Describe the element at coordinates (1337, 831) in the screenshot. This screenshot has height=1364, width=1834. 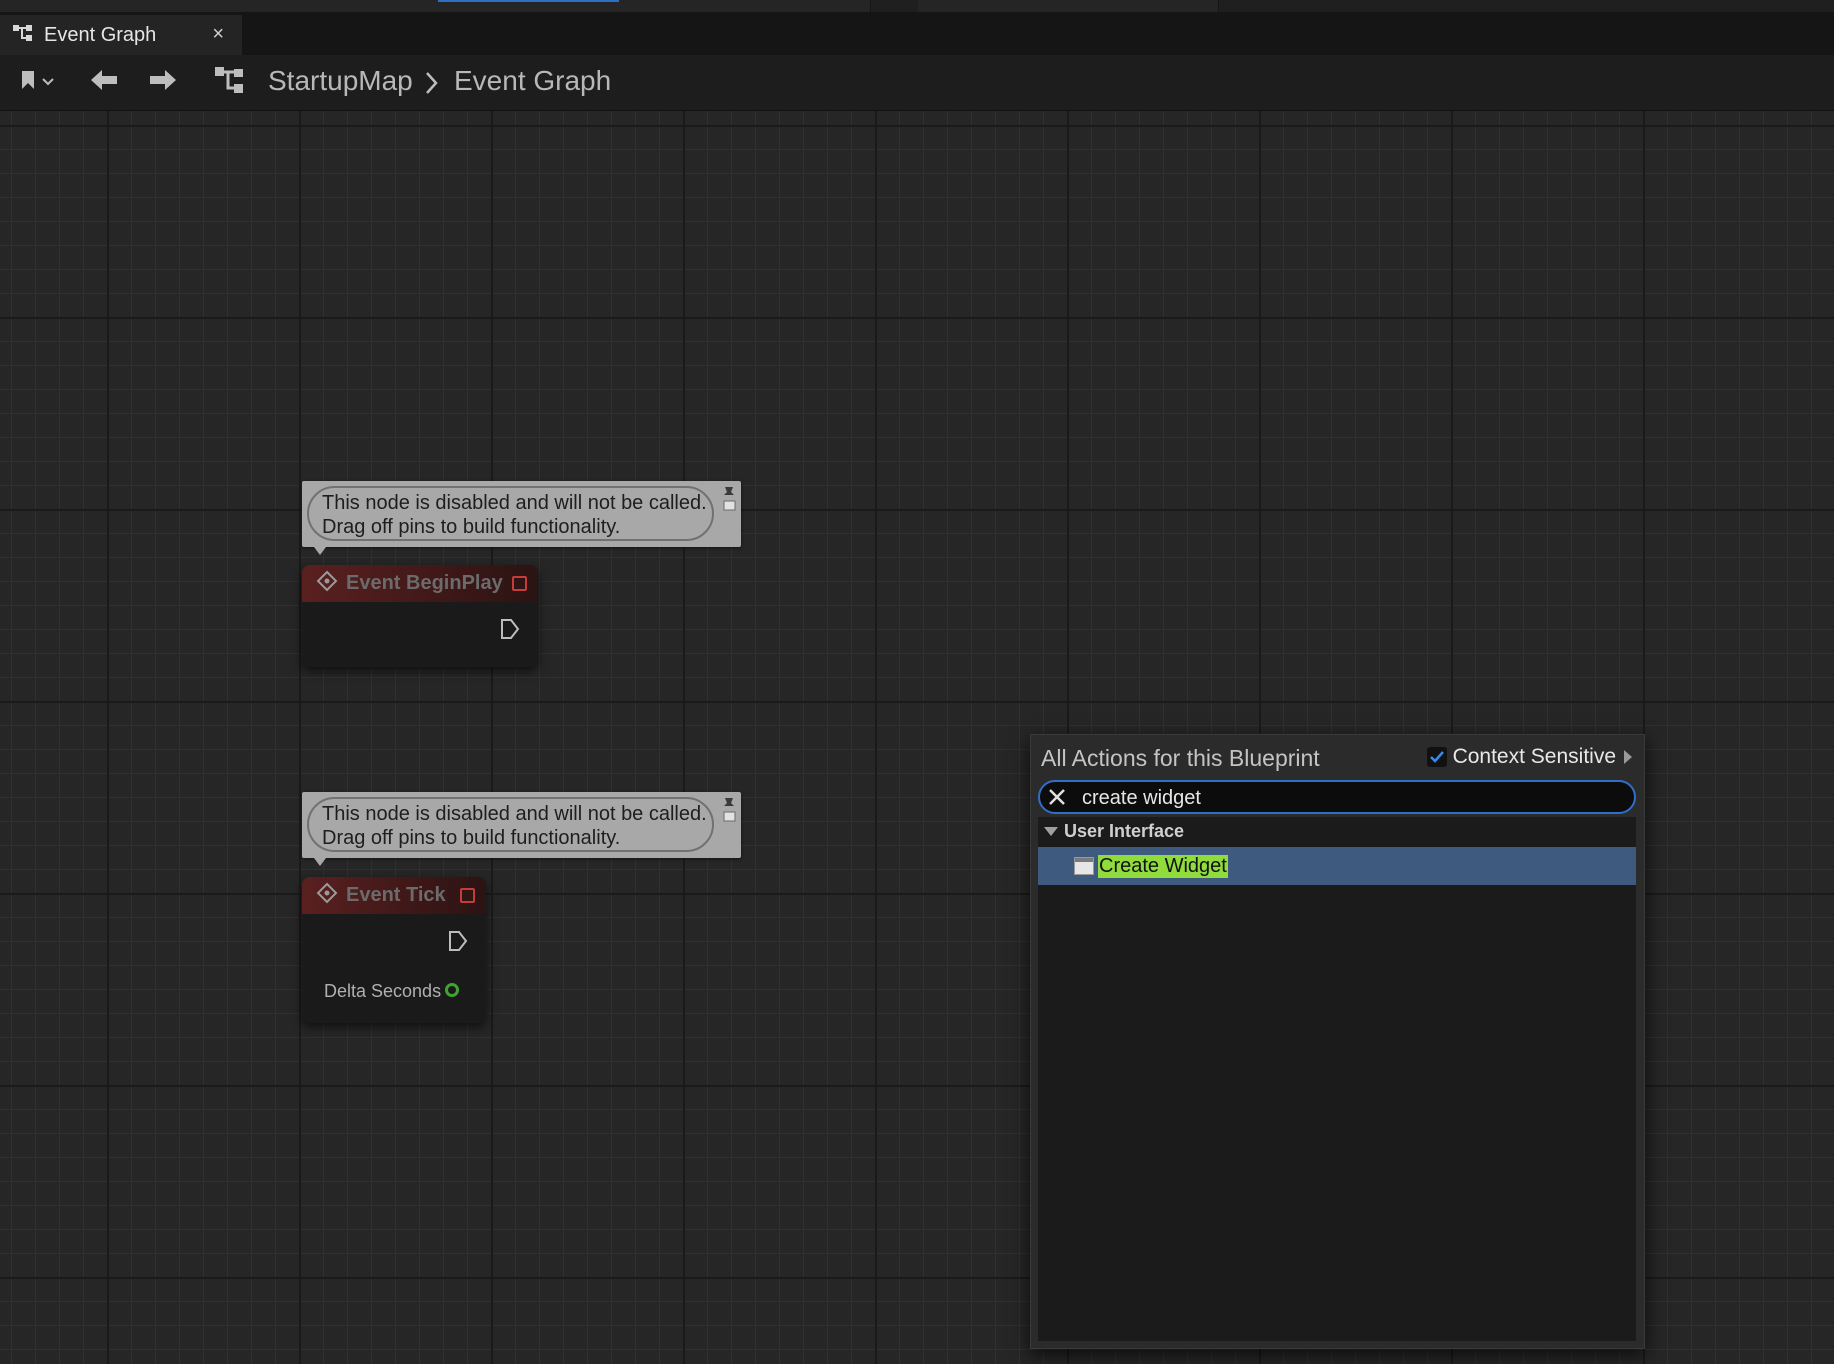
I see `category-user-interface: User Interface` at that location.